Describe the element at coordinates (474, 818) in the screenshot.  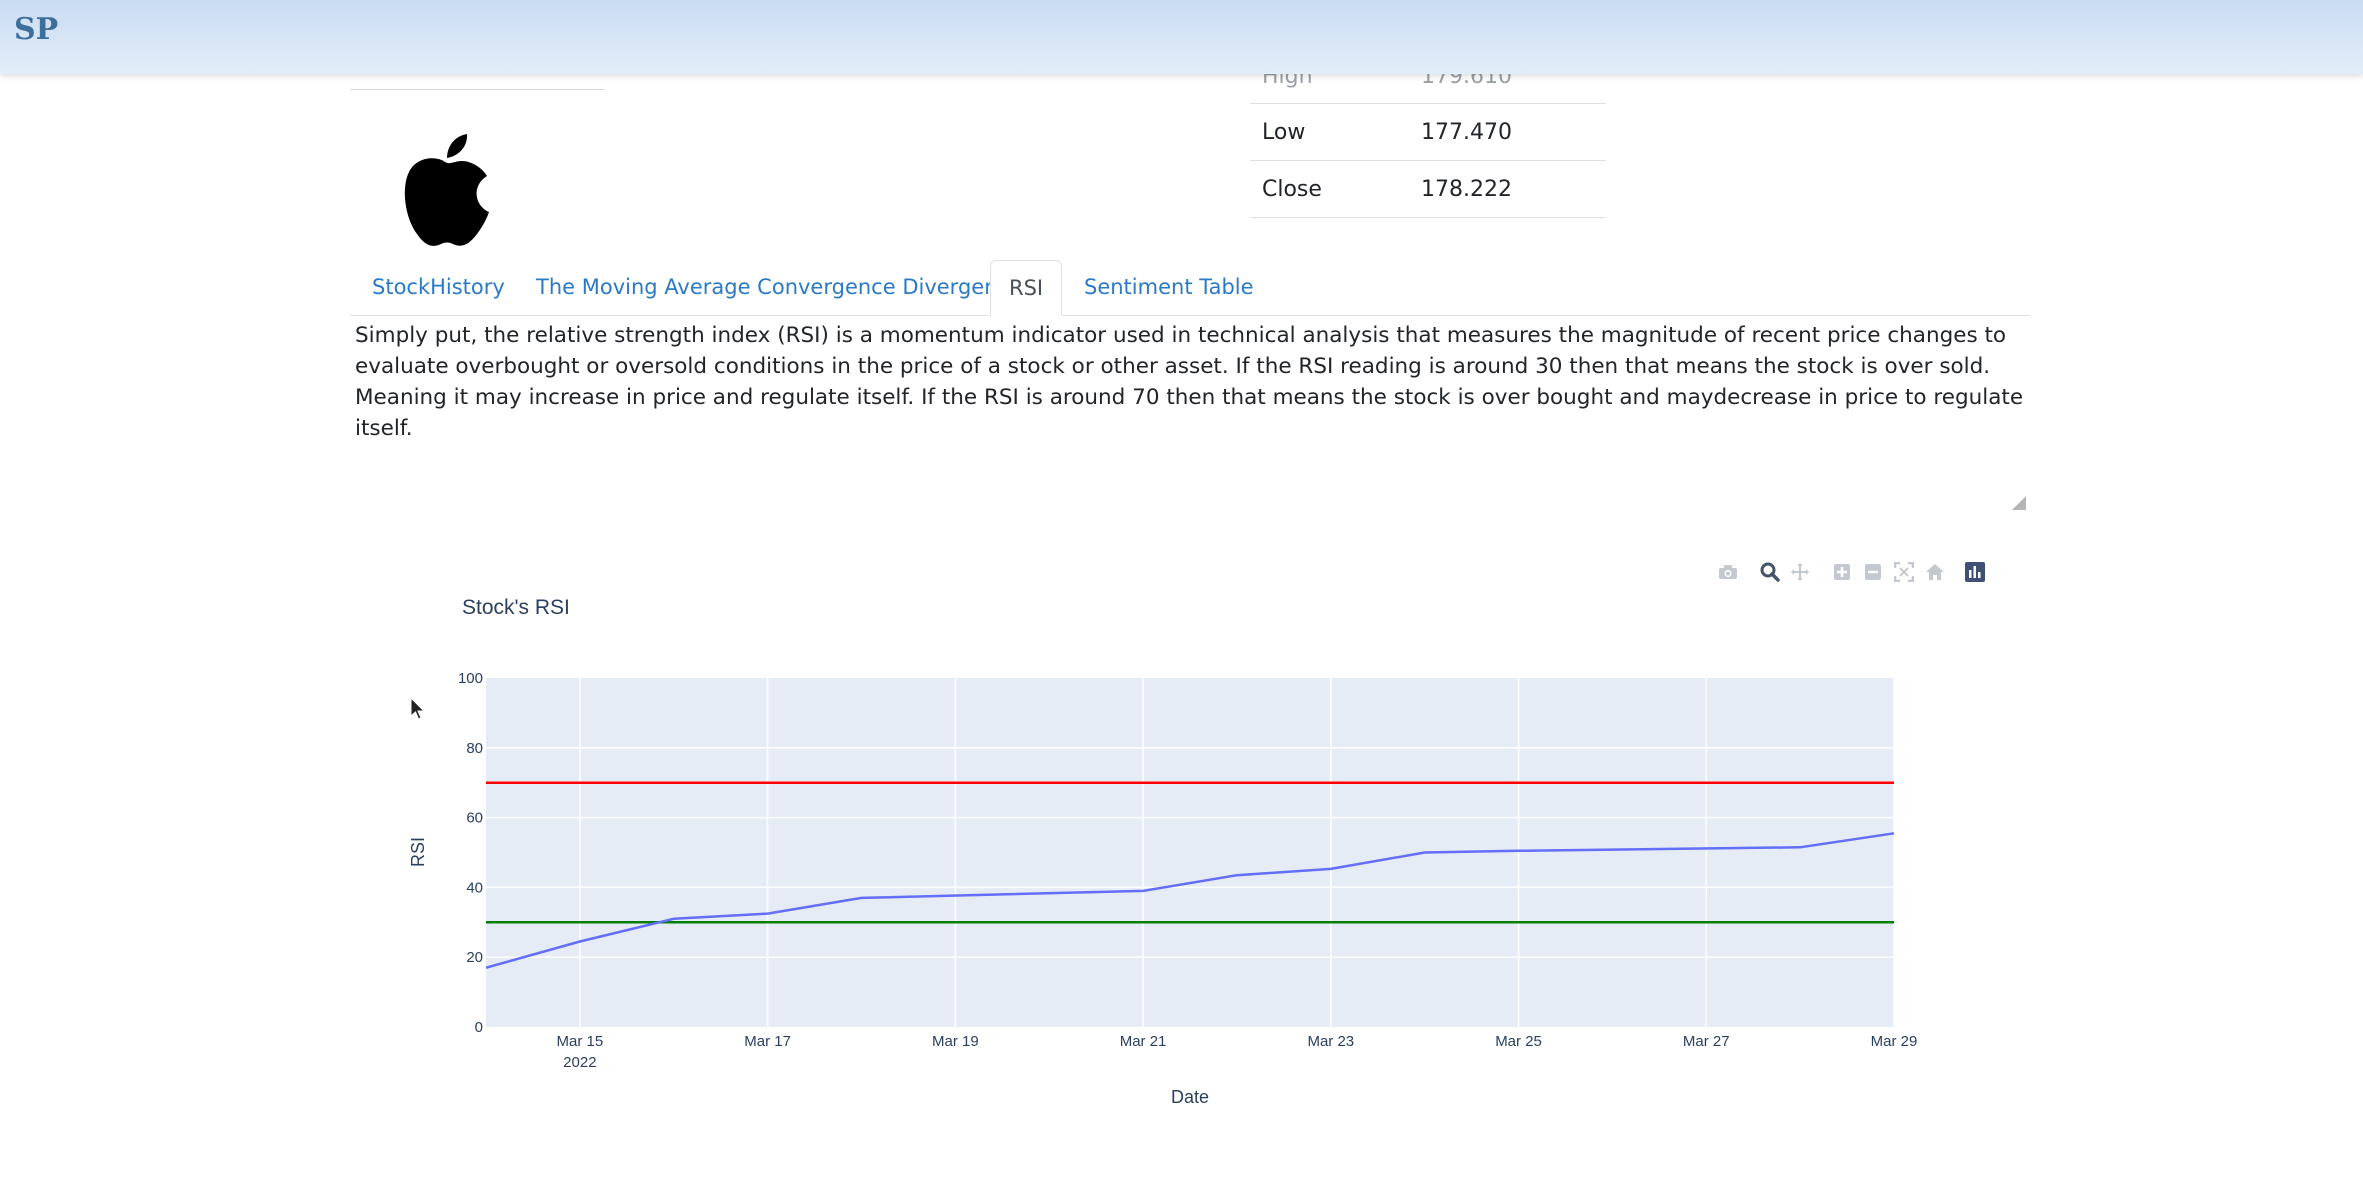
I see `y-tick-label: 60` at that location.